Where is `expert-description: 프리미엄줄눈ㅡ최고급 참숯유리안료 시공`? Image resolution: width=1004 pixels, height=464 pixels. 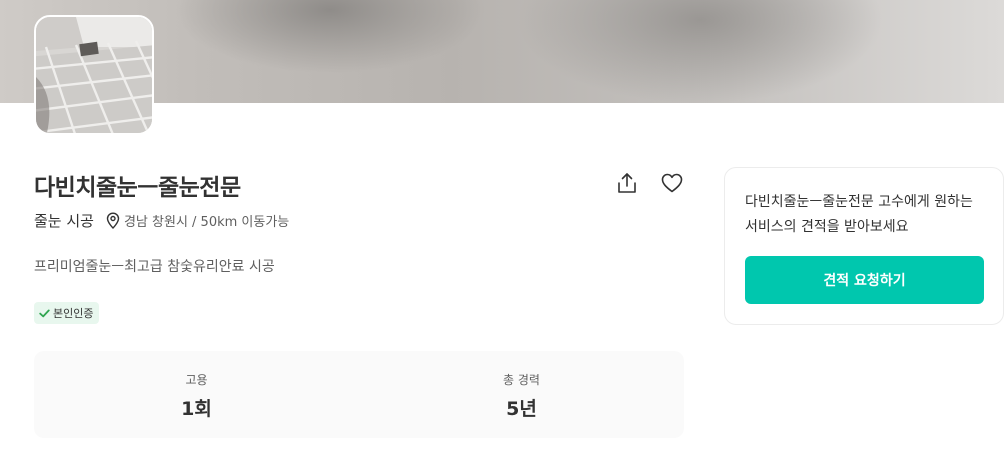
expert-description: 프리미엄줄눈ㅡ최고급 참숯유리안료 시공 is located at coordinates (154, 267).